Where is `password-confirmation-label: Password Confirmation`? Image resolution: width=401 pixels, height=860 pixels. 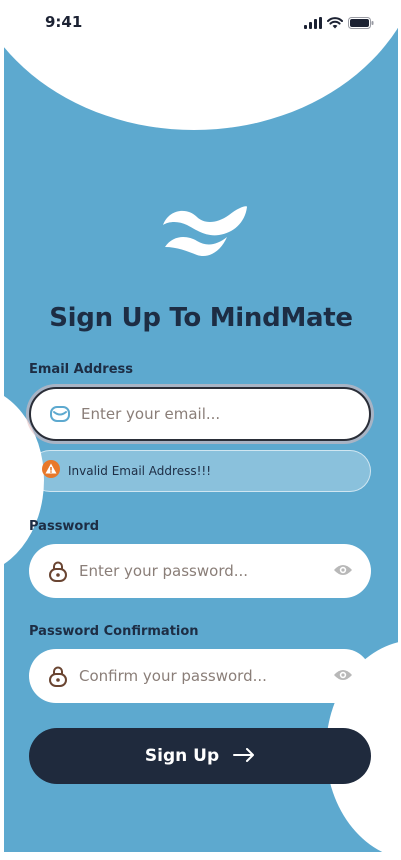
password-confirmation-label: Password Confirmation is located at coordinates (114, 631).